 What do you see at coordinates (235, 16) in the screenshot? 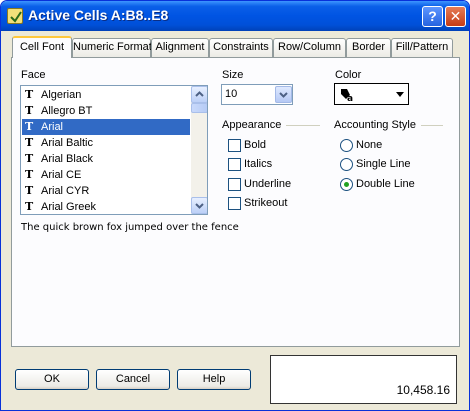
I see `title-bar: Active Cells A:B8..E8 ? ✕` at bounding box center [235, 16].